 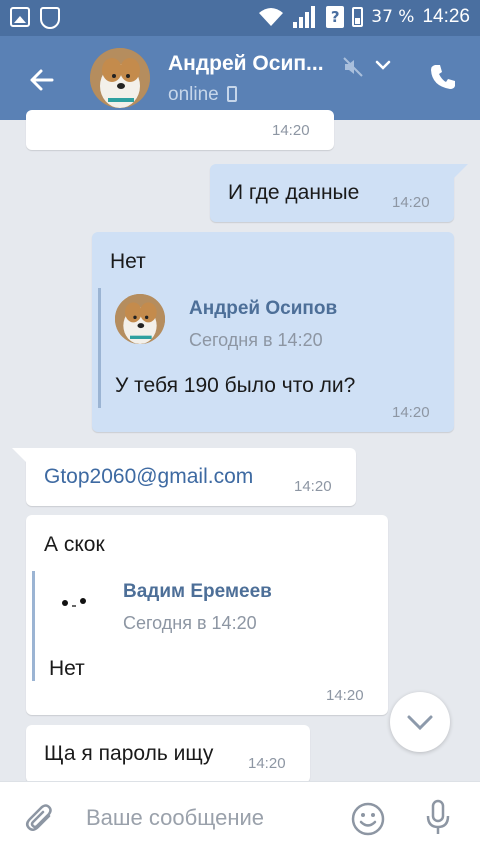 What do you see at coordinates (446, 16) in the screenshot?
I see `status-time: 14:26` at bounding box center [446, 16].